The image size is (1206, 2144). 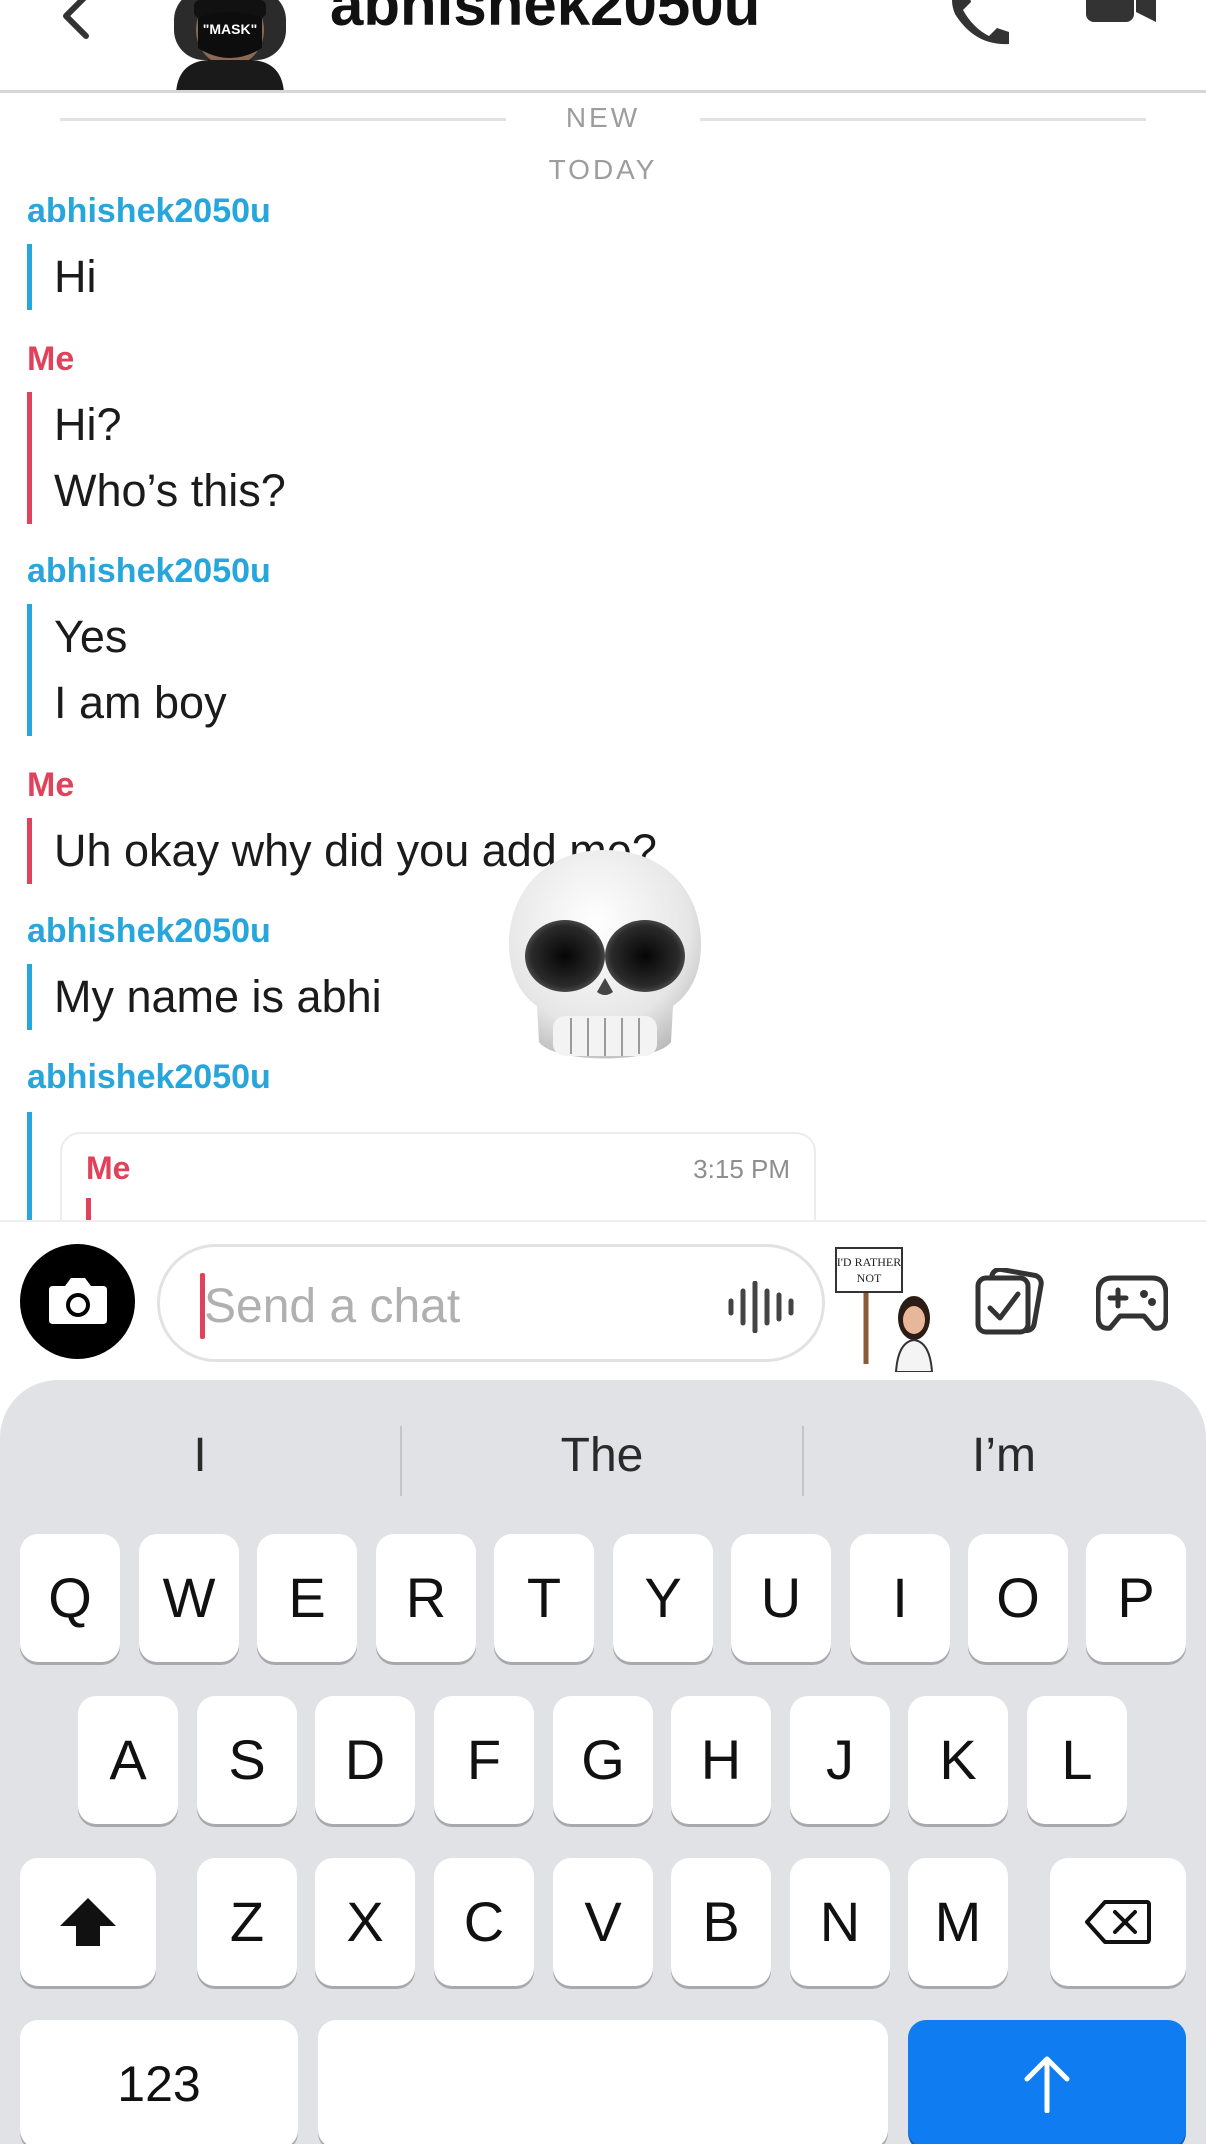 What do you see at coordinates (958, 1760) in the screenshot?
I see `key-k: K` at bounding box center [958, 1760].